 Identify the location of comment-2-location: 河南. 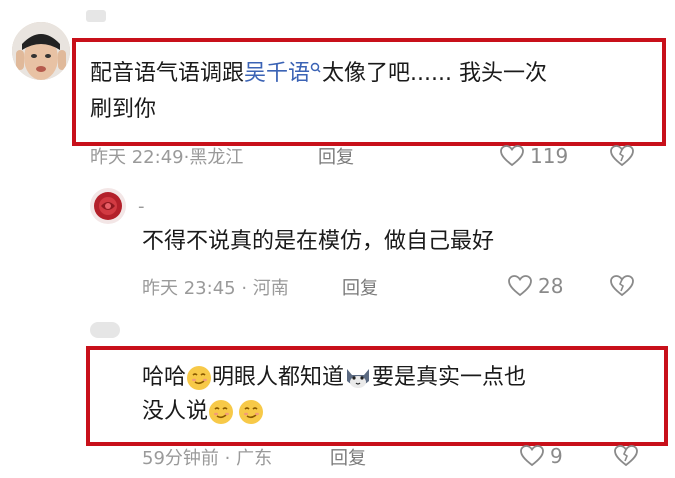
(270, 288).